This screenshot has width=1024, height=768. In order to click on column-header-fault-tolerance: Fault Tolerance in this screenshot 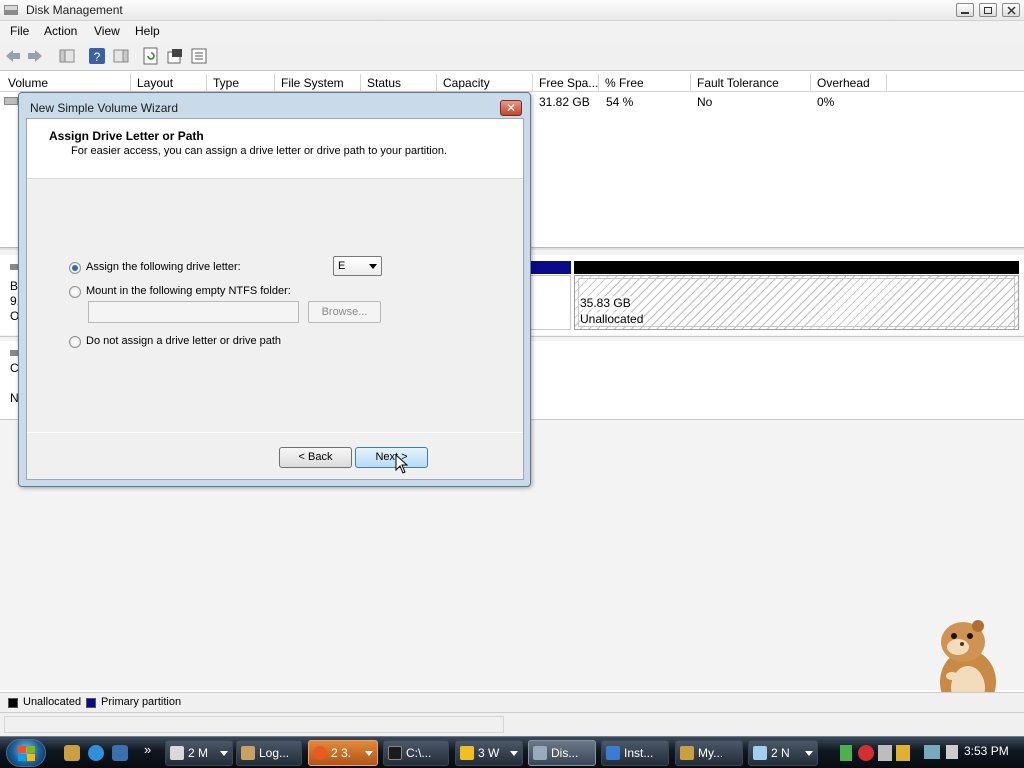, I will do `click(751, 83)`.